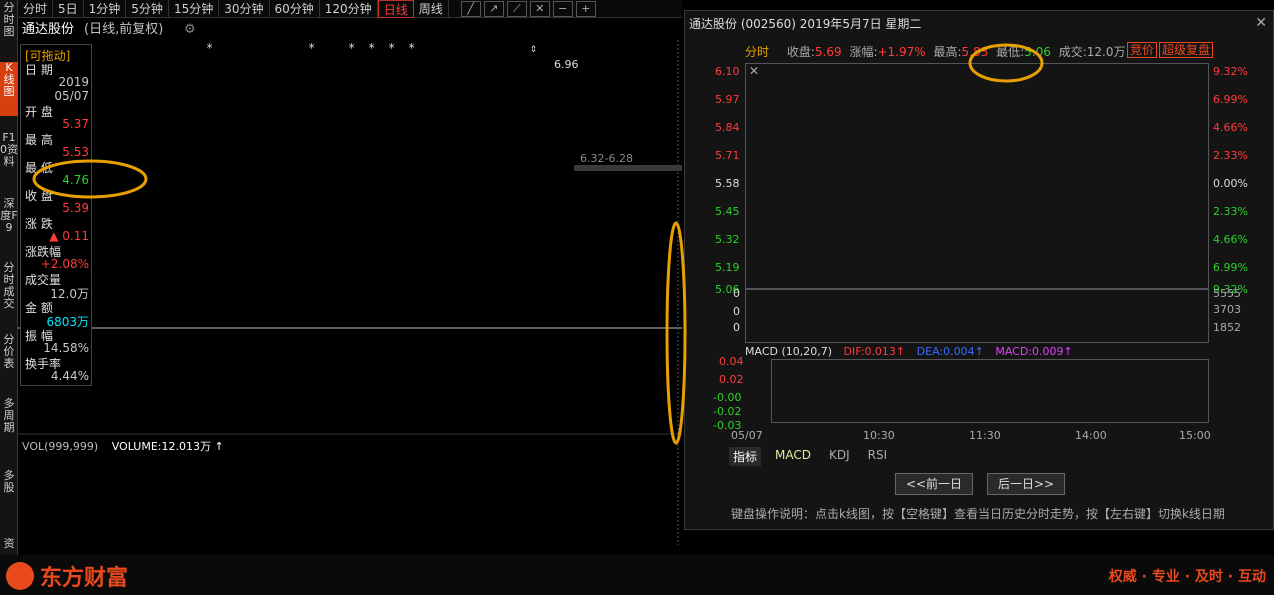 The width and height of the screenshot is (1274, 595). What do you see at coordinates (585, 8) in the screenshot?
I see `add-icon: +` at bounding box center [585, 8].